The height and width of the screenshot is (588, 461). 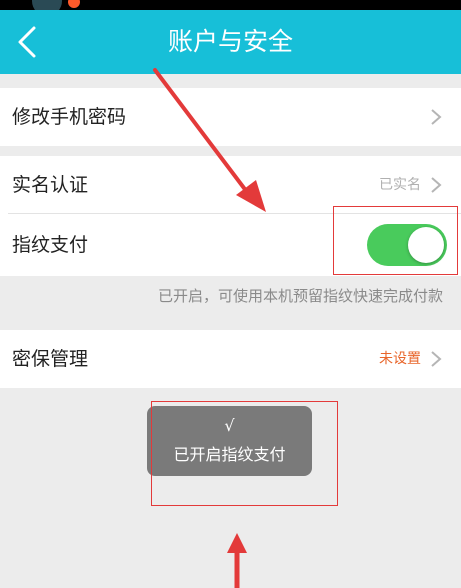 I want to click on fingerprint-label: 指纹支付, so click(x=50, y=245).